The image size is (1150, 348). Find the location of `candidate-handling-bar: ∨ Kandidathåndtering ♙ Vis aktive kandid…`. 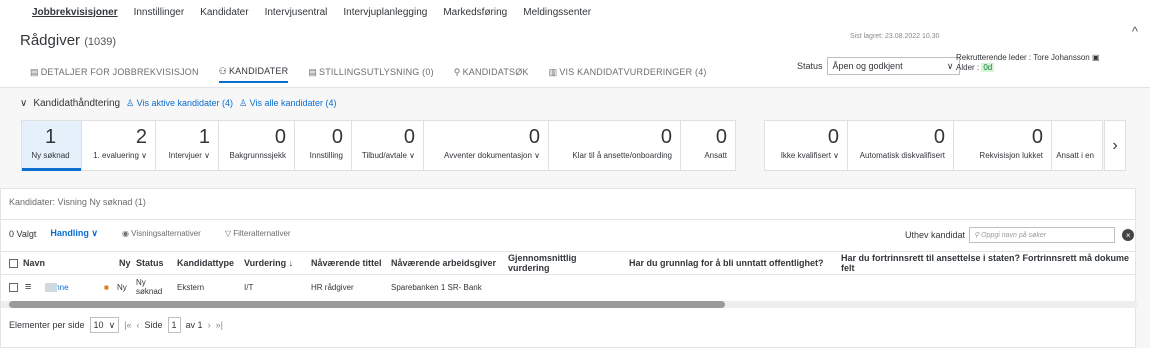

candidate-handling-bar: ∨ Kandidathåndtering ♙ Vis aktive kandid… is located at coordinates (178, 103).